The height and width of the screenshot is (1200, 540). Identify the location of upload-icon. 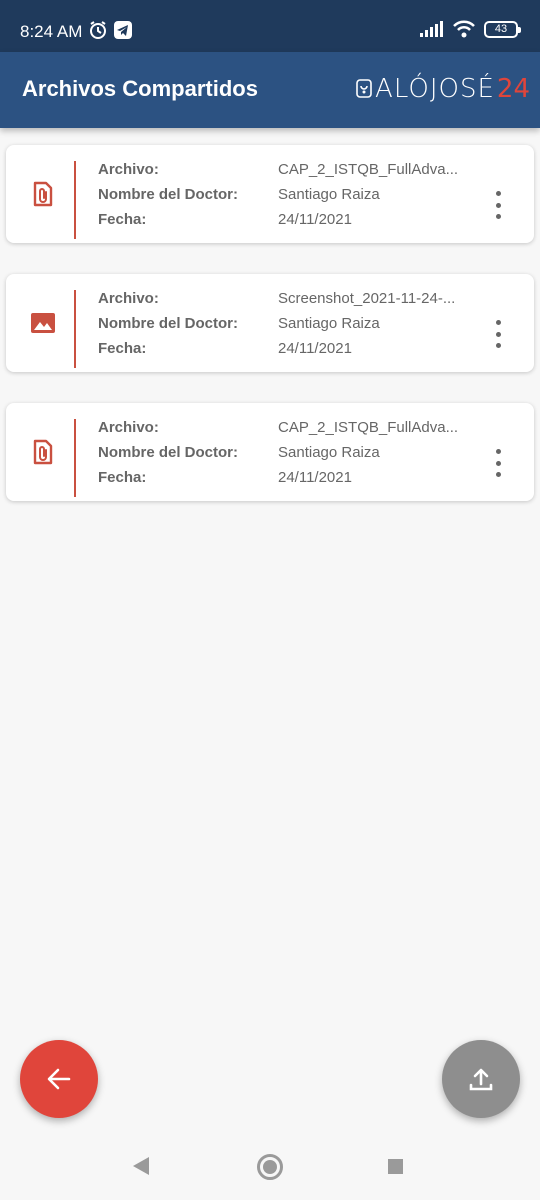
(481, 1079).